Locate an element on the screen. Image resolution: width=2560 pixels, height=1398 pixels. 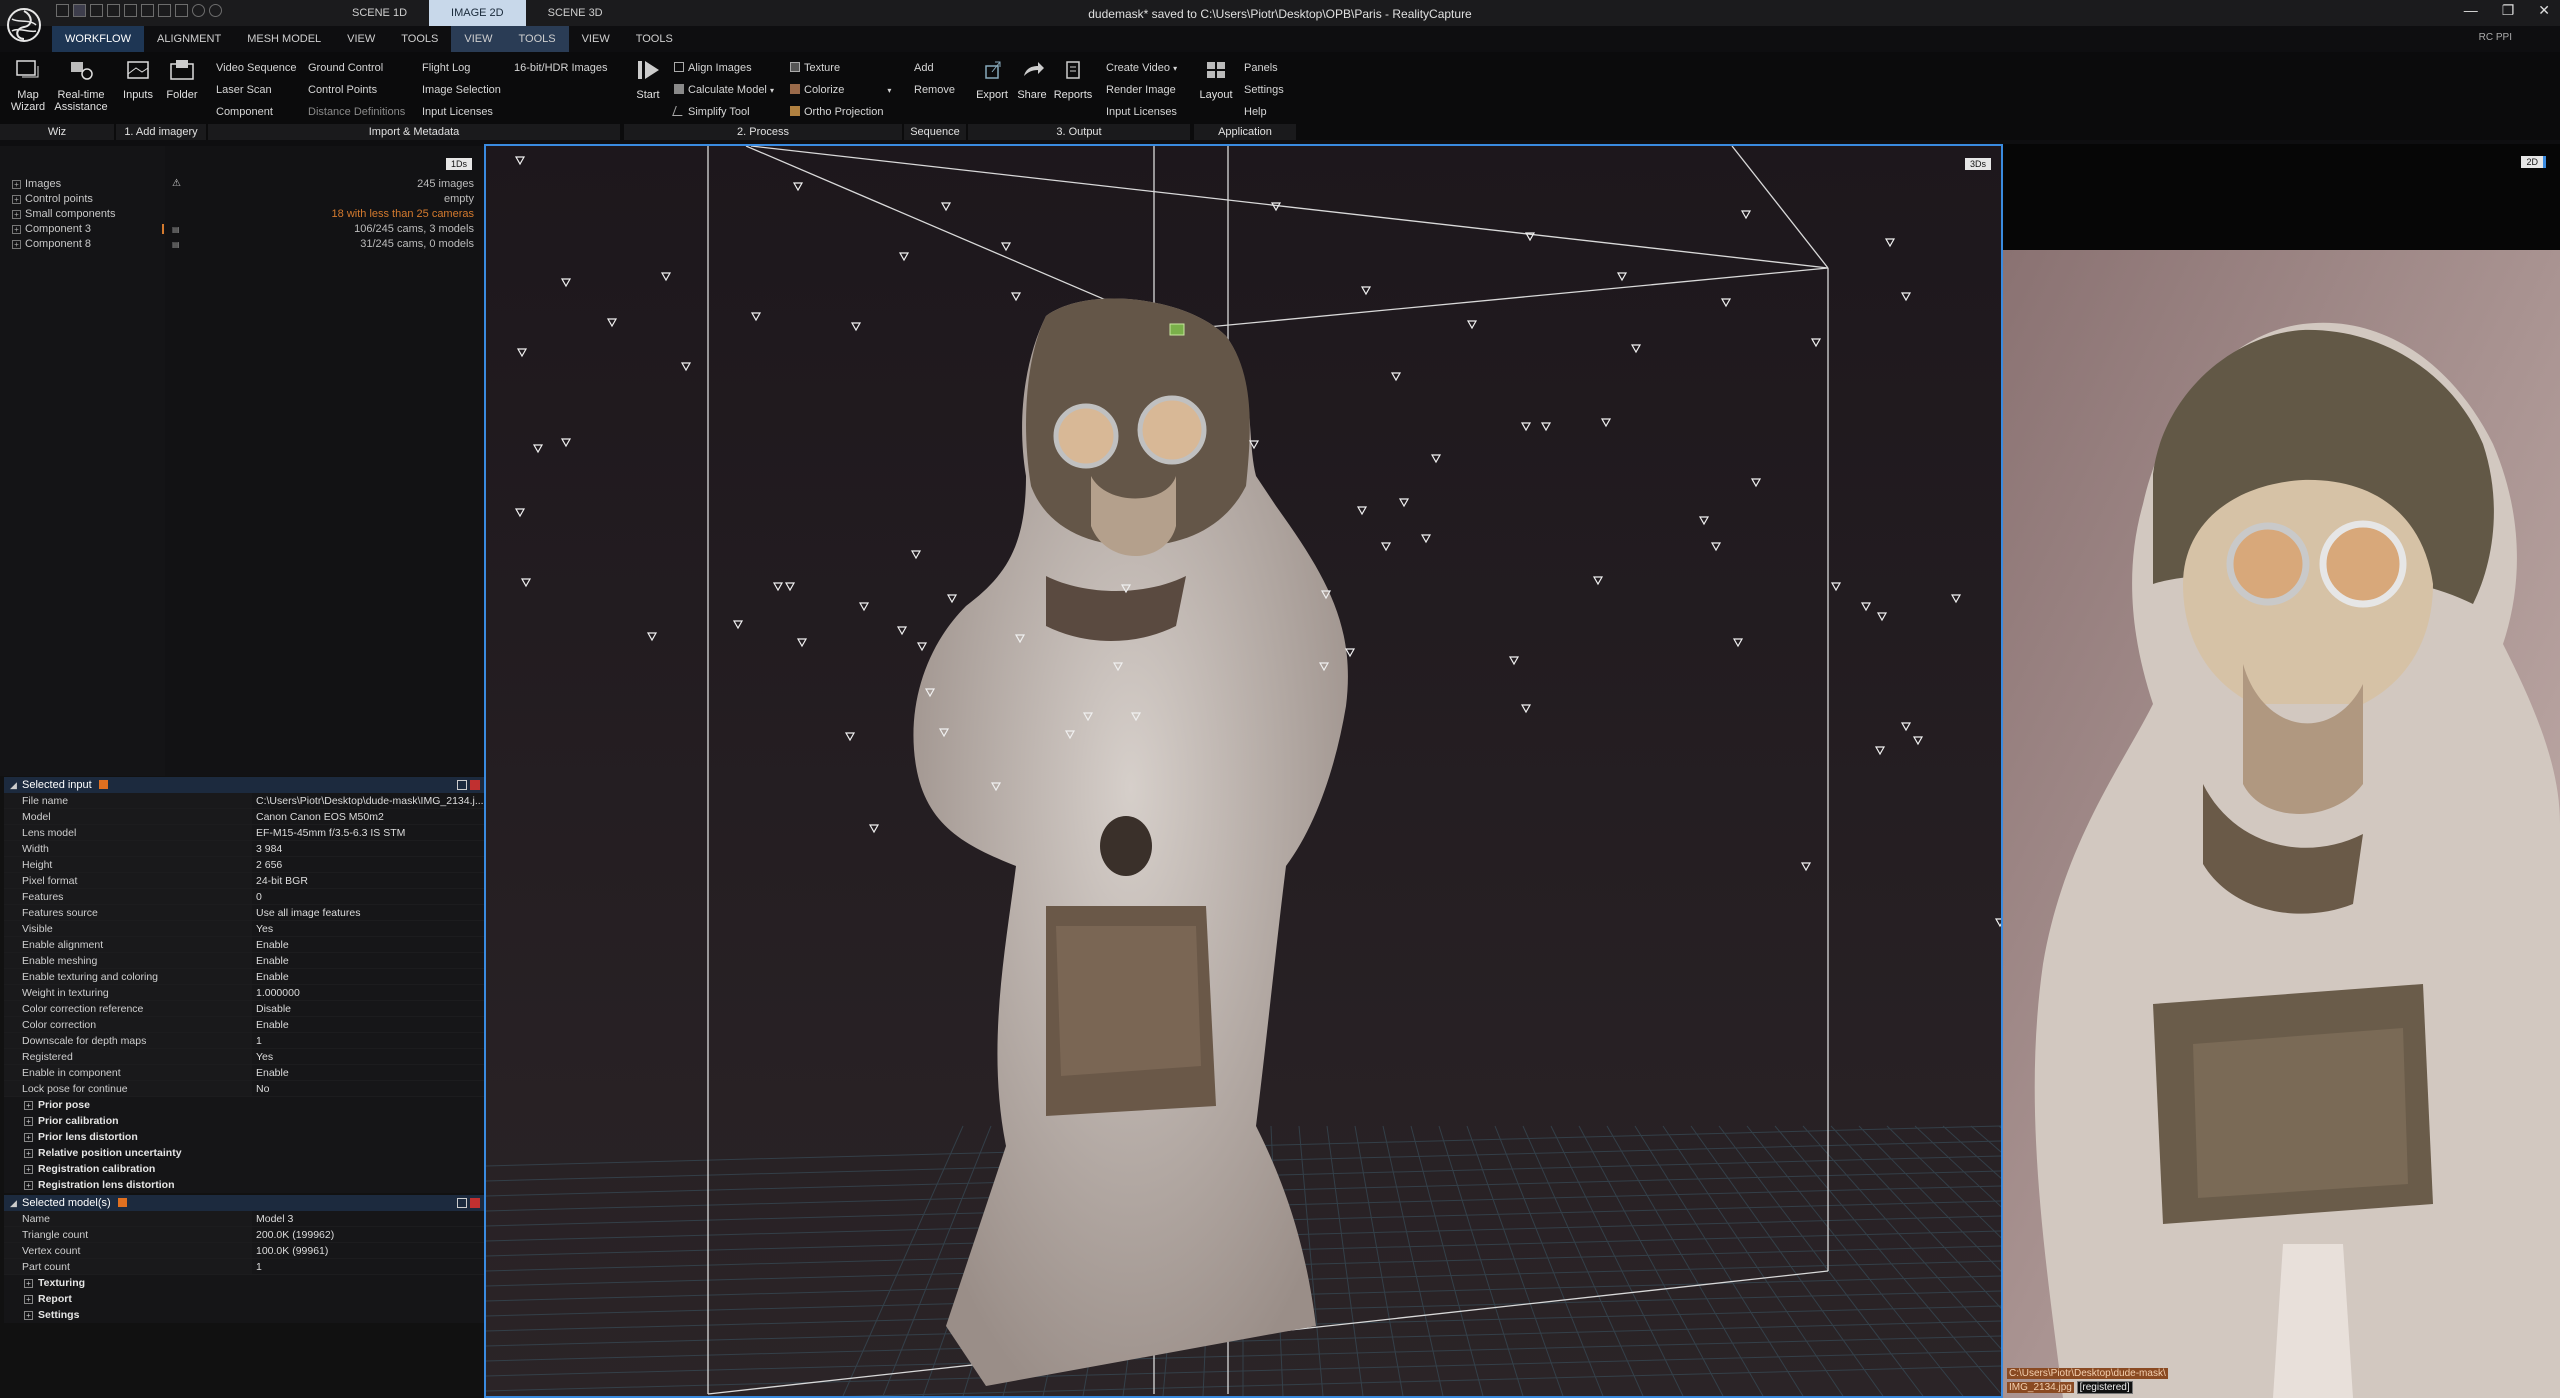
property-row: Part count 1 is located at coordinates (244, 1267).